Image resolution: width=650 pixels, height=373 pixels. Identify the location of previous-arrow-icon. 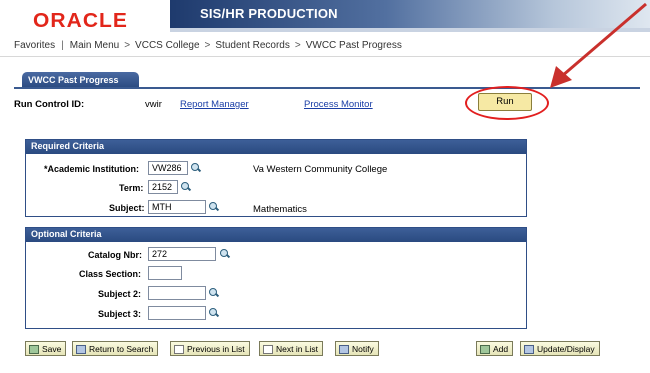
(179, 349).